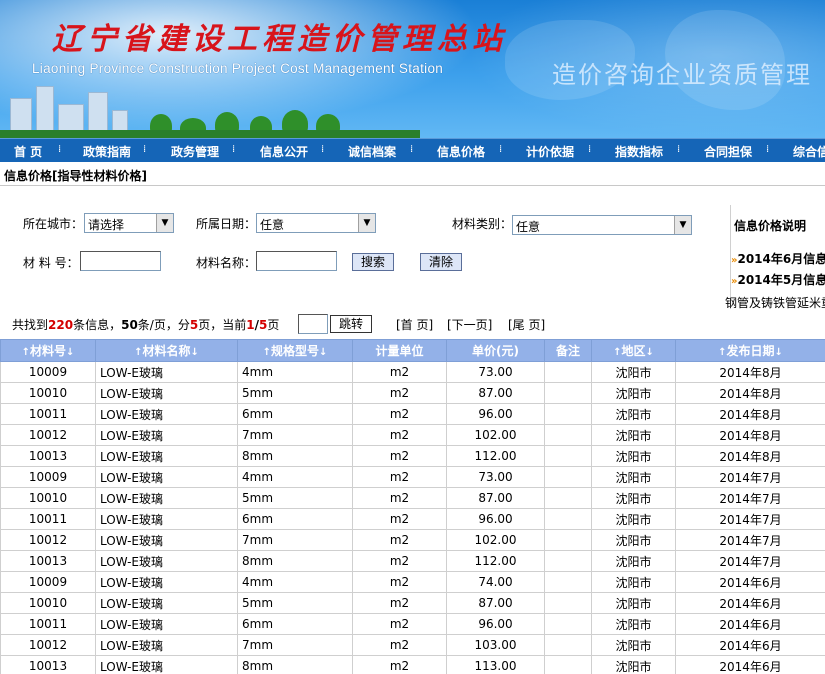 Image resolution: width=825 pixels, height=674 pixels. What do you see at coordinates (295, 561) in the screenshot?
I see `col-spec-cell: 8mm` at bounding box center [295, 561].